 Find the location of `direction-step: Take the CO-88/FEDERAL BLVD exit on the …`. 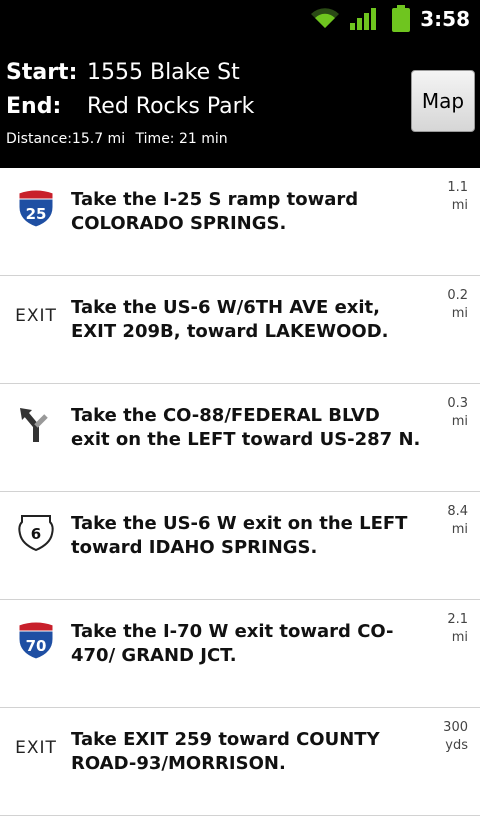

direction-step: Take the CO-88/FEDERAL BLVD exit on the … is located at coordinates (240, 438).